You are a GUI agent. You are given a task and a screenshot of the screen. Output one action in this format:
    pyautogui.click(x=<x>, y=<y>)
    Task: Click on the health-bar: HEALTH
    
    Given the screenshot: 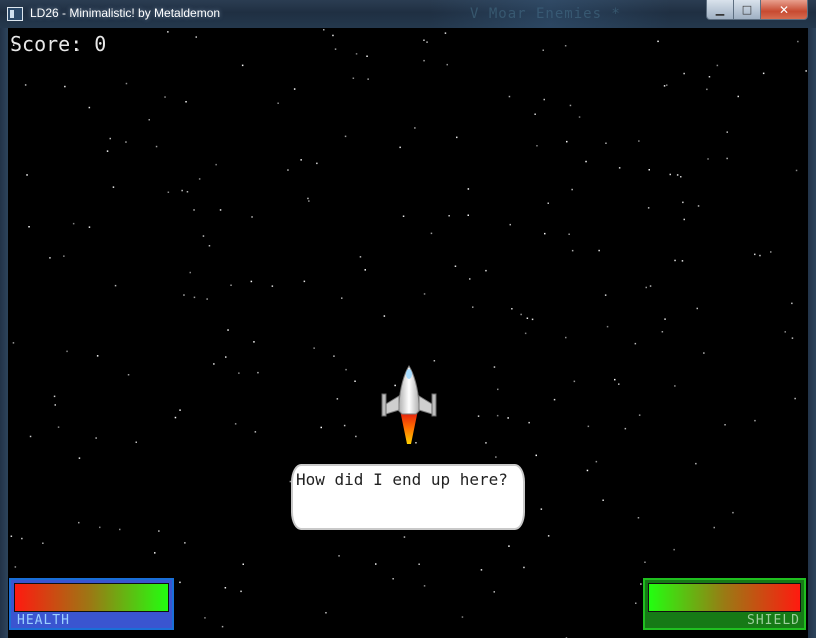 What is the action you would take?
    pyautogui.click(x=91, y=604)
    